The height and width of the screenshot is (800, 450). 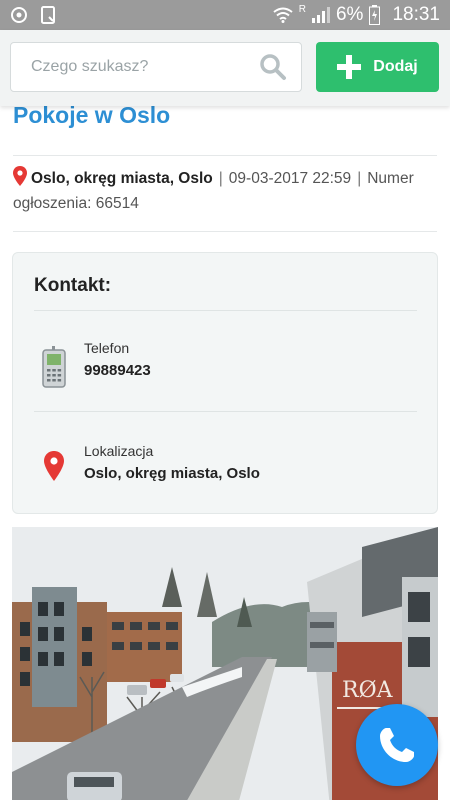 What do you see at coordinates (19, 15) in the screenshot?
I see `settings-notification-icon` at bounding box center [19, 15].